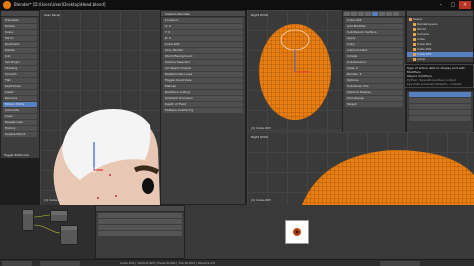 The height and width of the screenshot is (266, 474). I want to click on properties-tab-scene-icon, so click(347, 14).